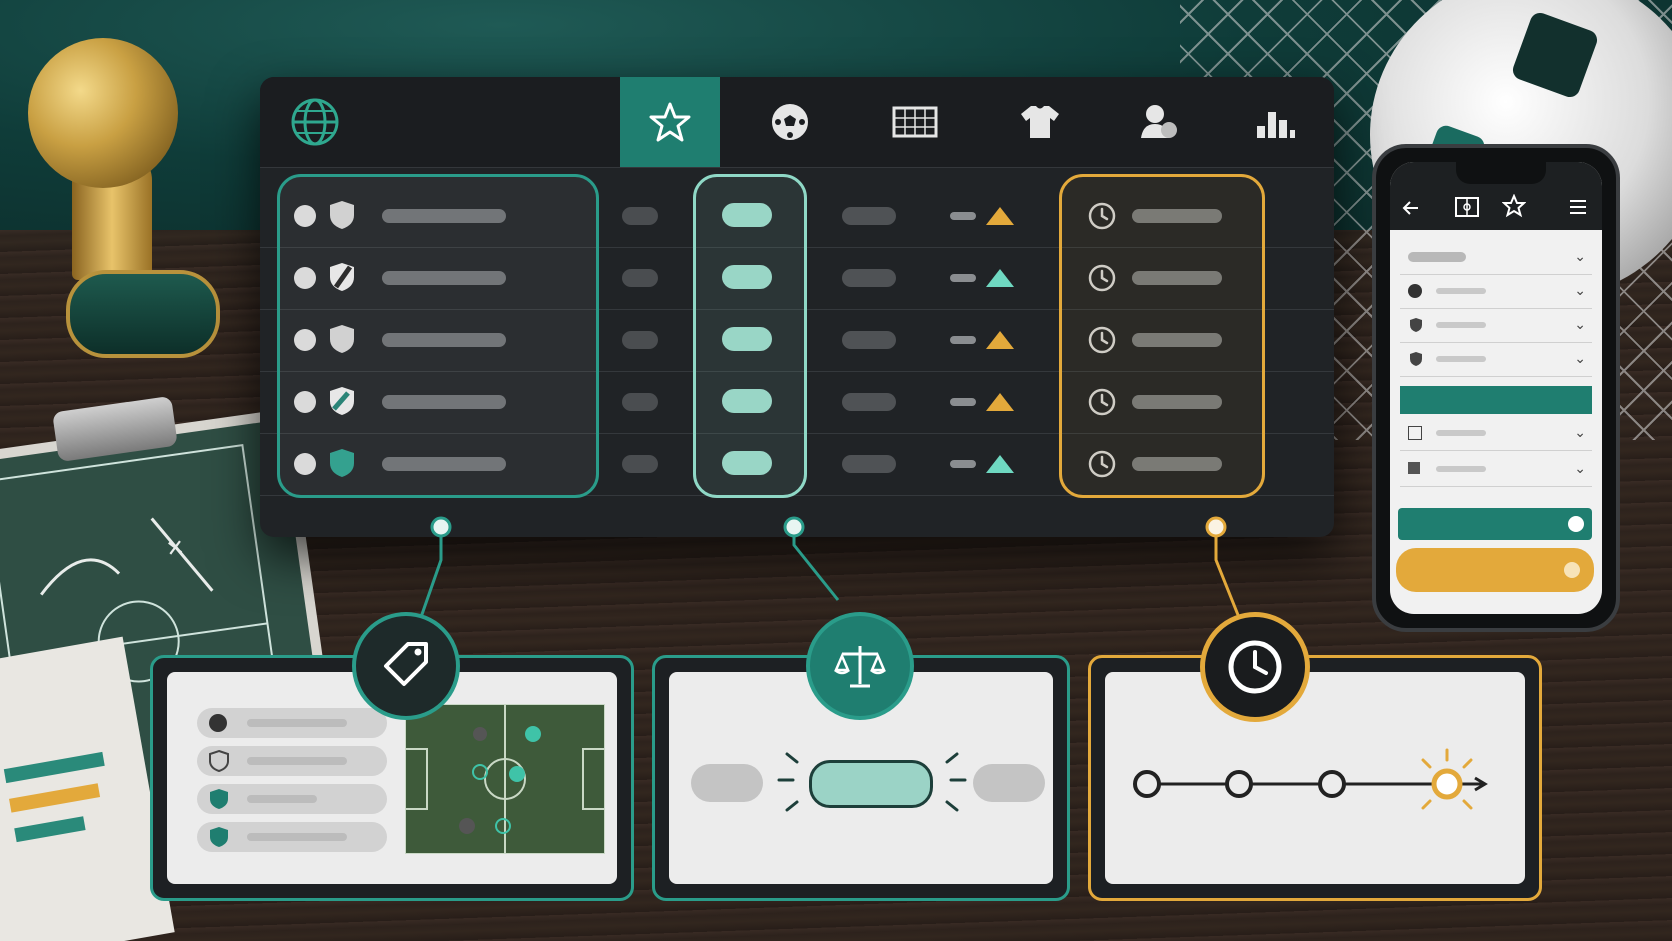 This screenshot has width=1672, height=941. I want to click on phone-top-bar, so click(1496, 196).